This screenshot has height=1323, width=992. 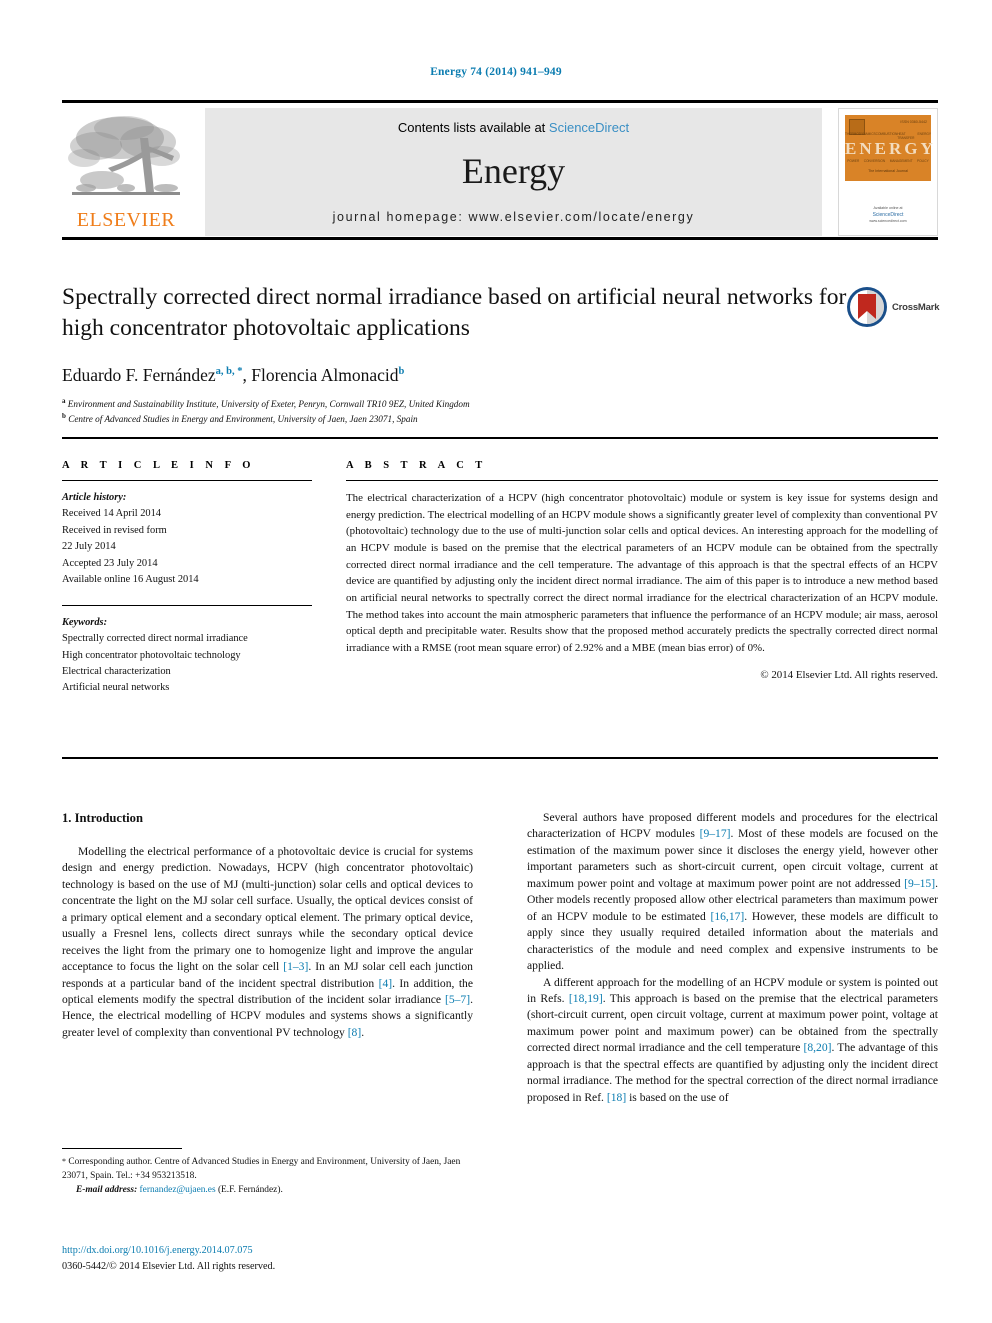 I want to click on history-item: Received 14 April 2014, so click(x=111, y=514).